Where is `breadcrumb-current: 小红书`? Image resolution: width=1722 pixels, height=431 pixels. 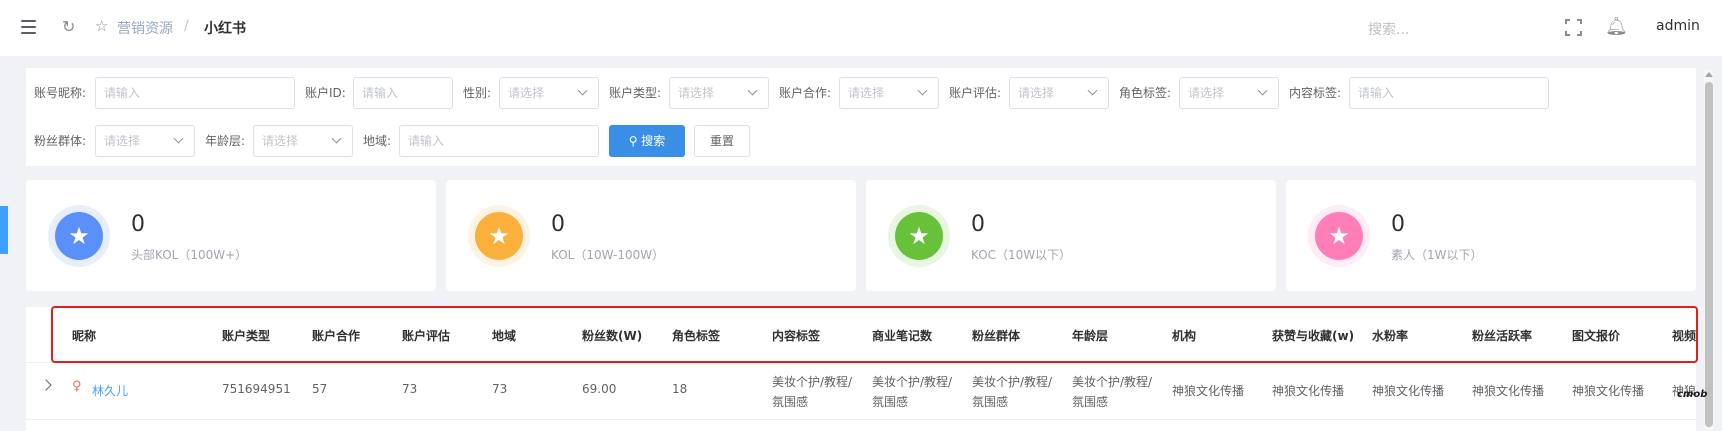 breadcrumb-current: 小红书 is located at coordinates (225, 29).